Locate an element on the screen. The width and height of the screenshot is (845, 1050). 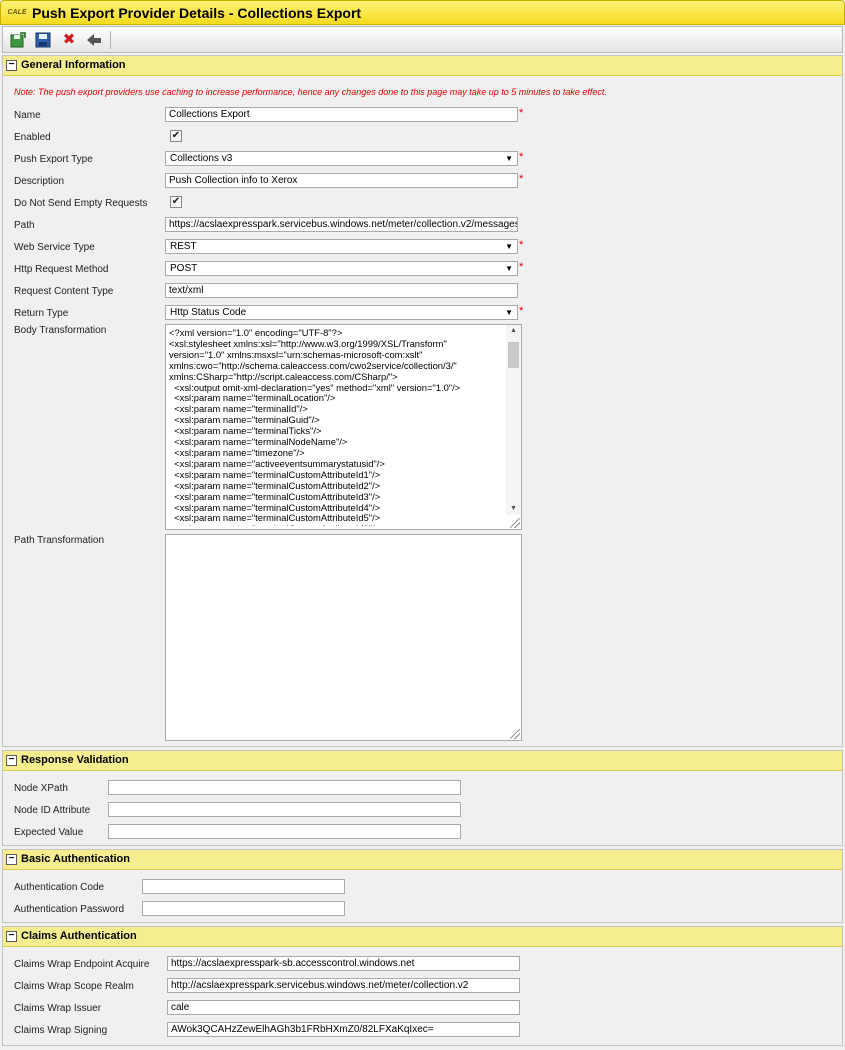
expected-value-label: Expected Value is located at coordinates (49, 832).